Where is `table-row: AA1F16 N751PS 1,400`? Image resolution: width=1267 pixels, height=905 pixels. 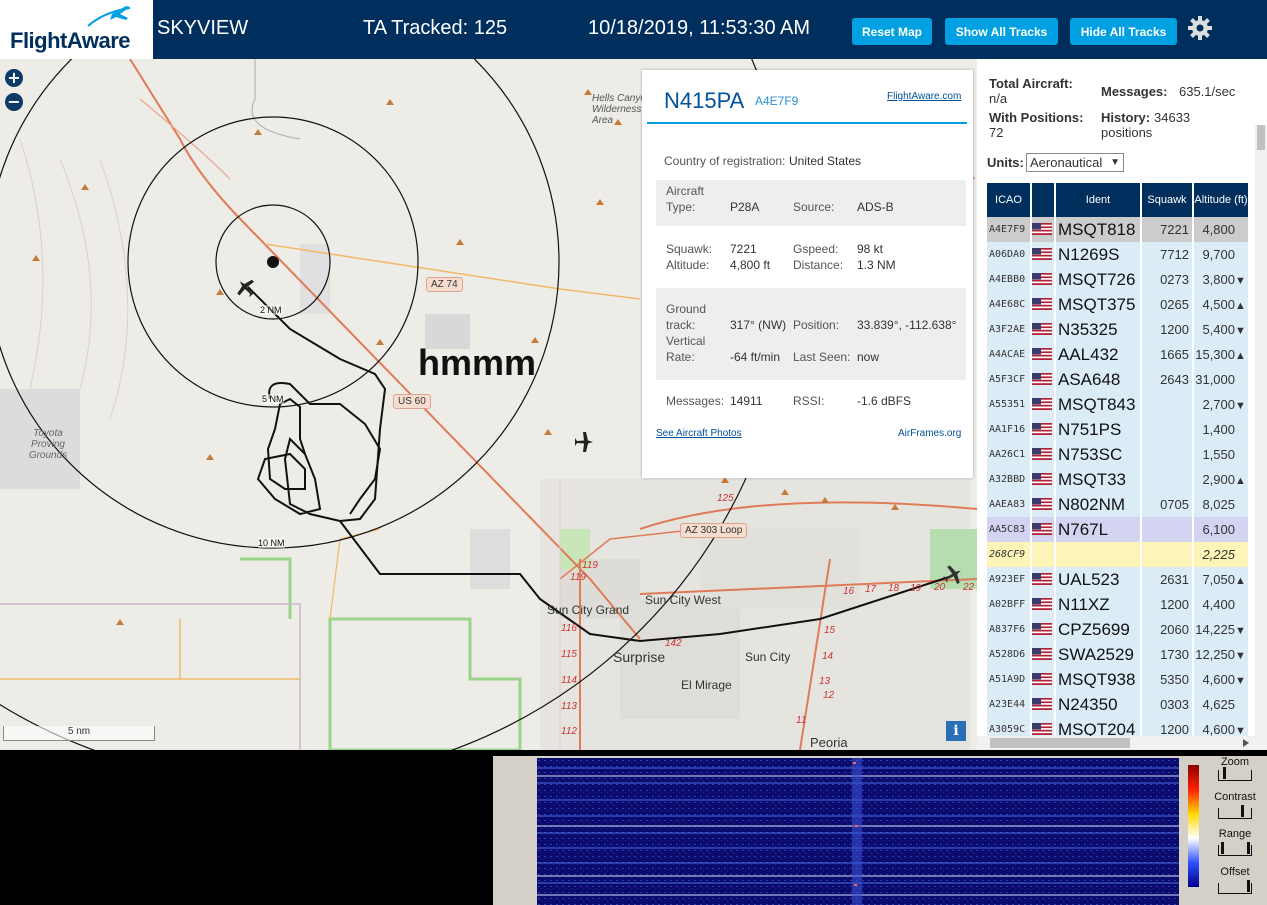
table-row: AA1F16 N751PS 1,400 is located at coordinates (1118, 429).